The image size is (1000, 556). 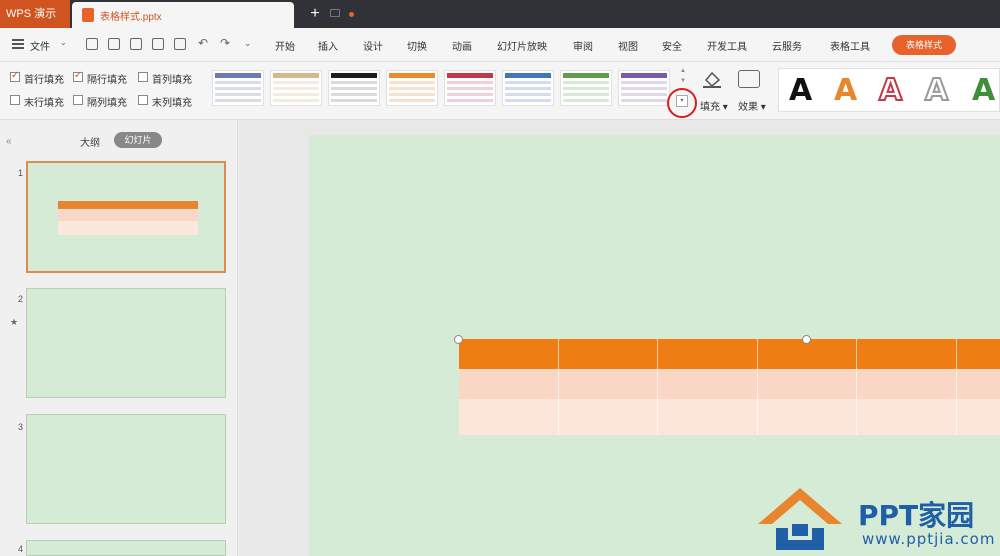 What do you see at coordinates (35, 14) in the screenshot?
I see `app-tab: WPS 演示` at bounding box center [35, 14].